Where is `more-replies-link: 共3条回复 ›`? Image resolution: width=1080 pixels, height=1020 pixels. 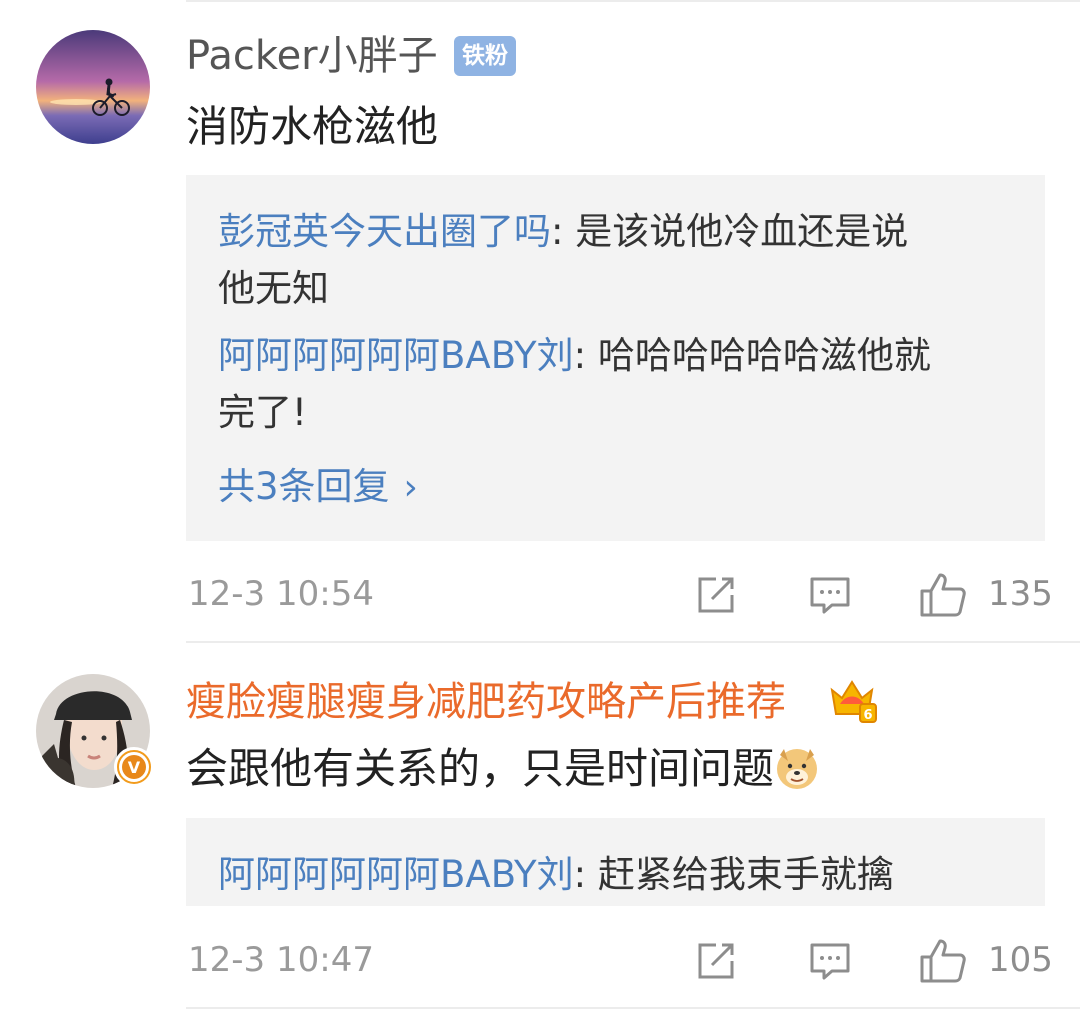
more-replies-link: 共3条回复 › is located at coordinates (318, 487).